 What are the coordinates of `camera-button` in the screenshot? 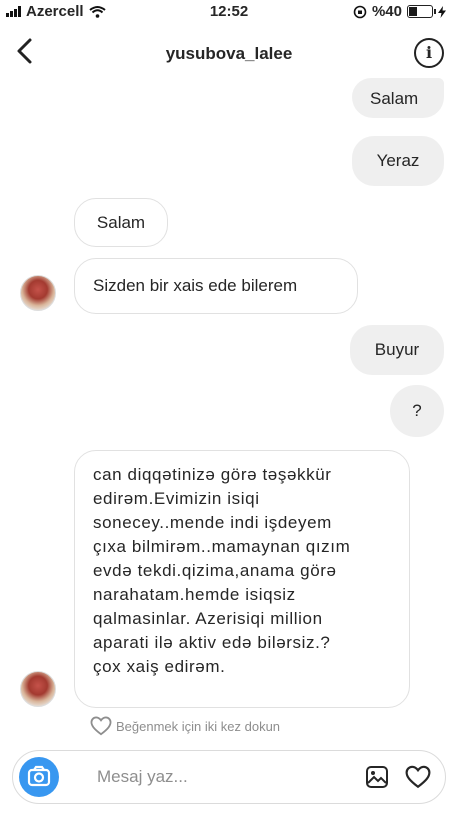 It's located at (39, 777).